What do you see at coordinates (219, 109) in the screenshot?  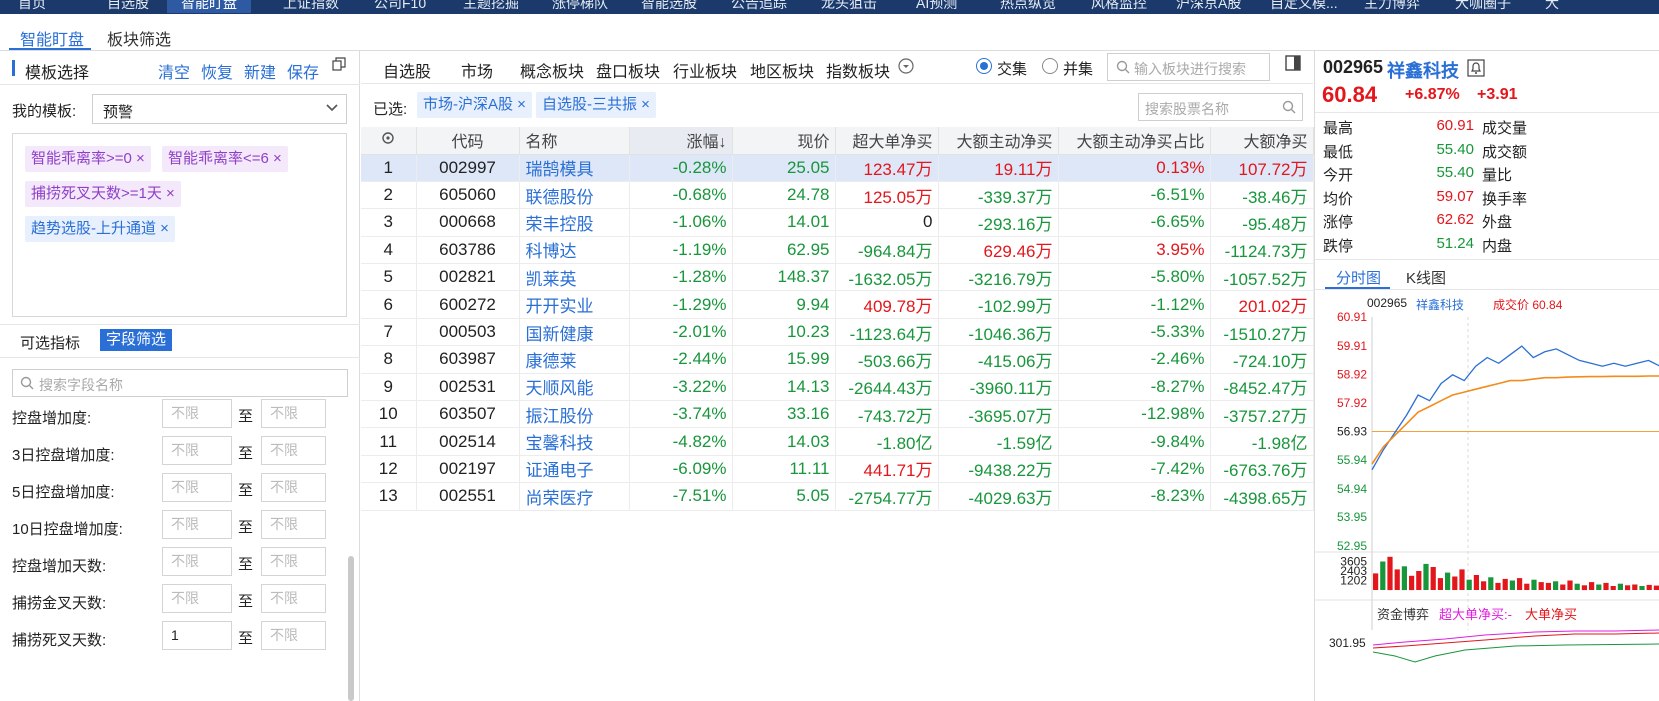 I see `template-select: 预警` at bounding box center [219, 109].